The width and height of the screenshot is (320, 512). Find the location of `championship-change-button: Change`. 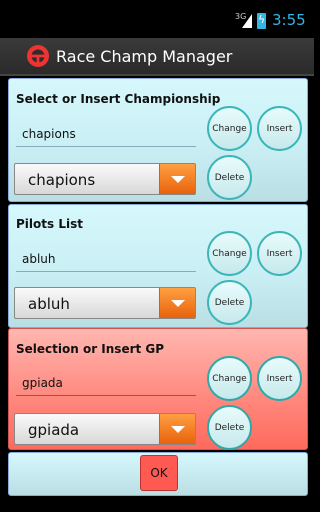

championship-change-button: Change is located at coordinates (229, 128).